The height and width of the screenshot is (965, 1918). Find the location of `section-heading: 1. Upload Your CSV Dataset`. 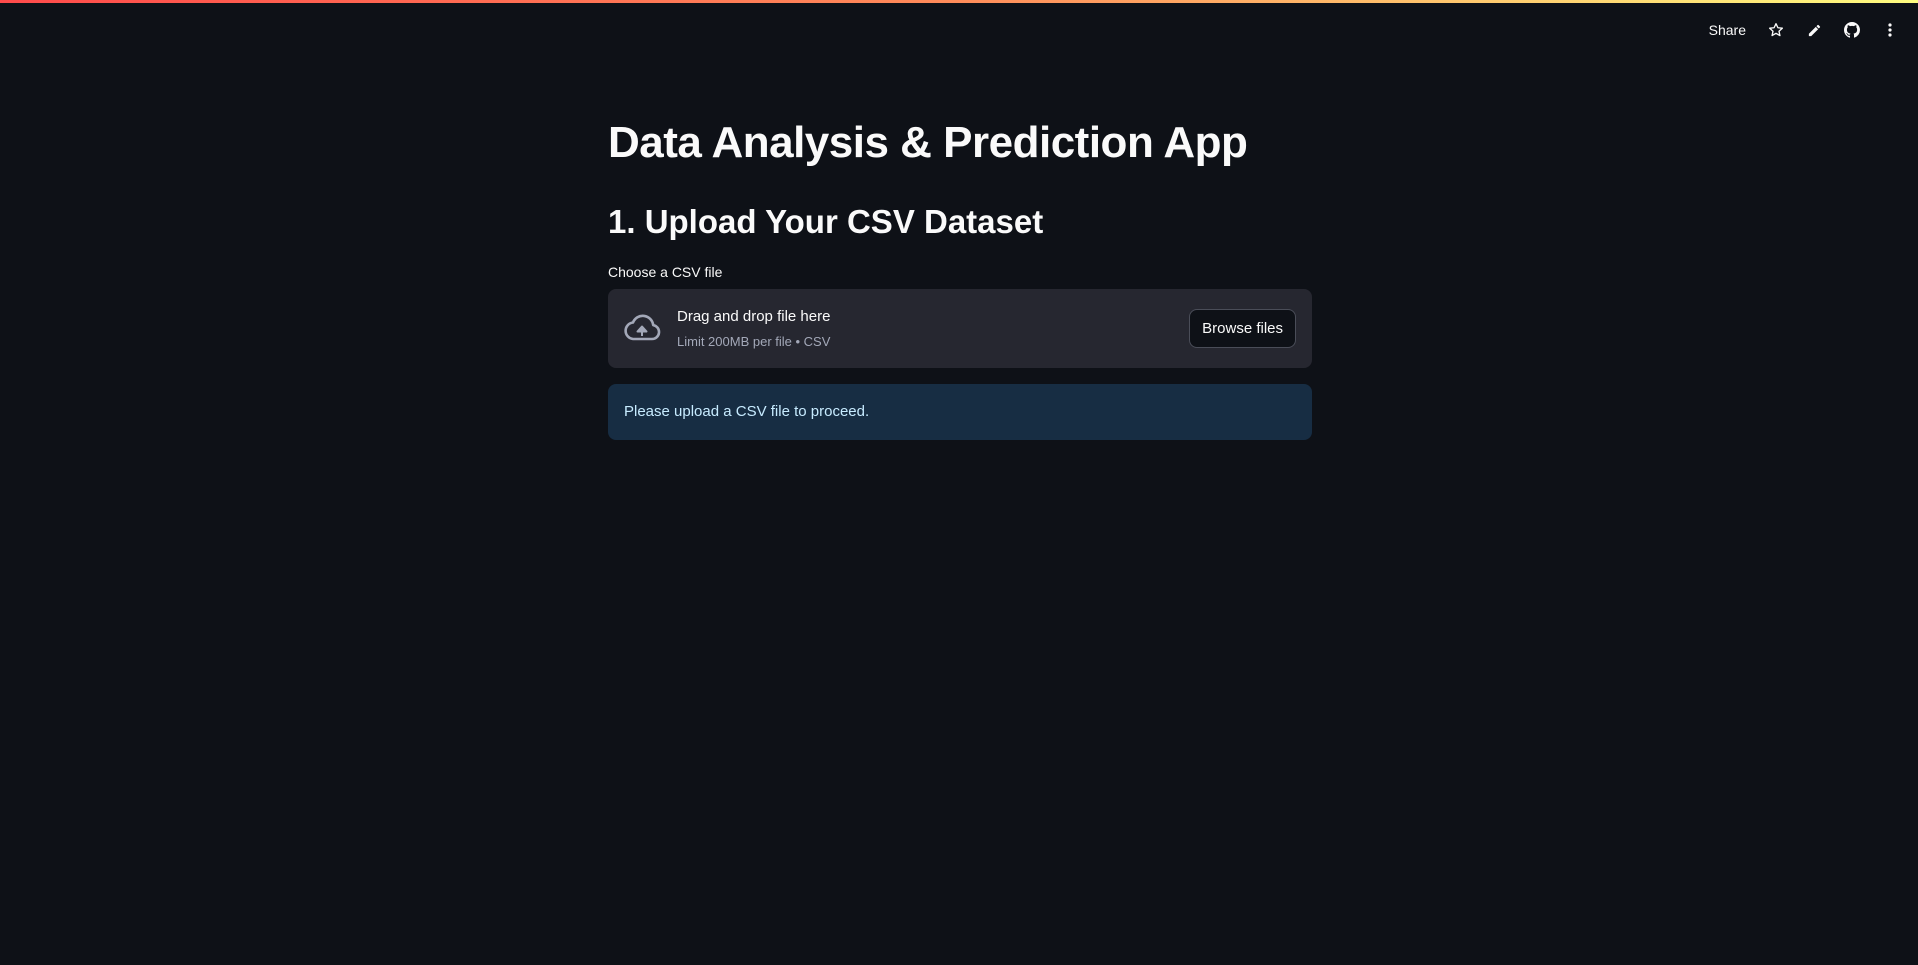

section-heading: 1. Upload Your CSV Dataset is located at coordinates (826, 221).